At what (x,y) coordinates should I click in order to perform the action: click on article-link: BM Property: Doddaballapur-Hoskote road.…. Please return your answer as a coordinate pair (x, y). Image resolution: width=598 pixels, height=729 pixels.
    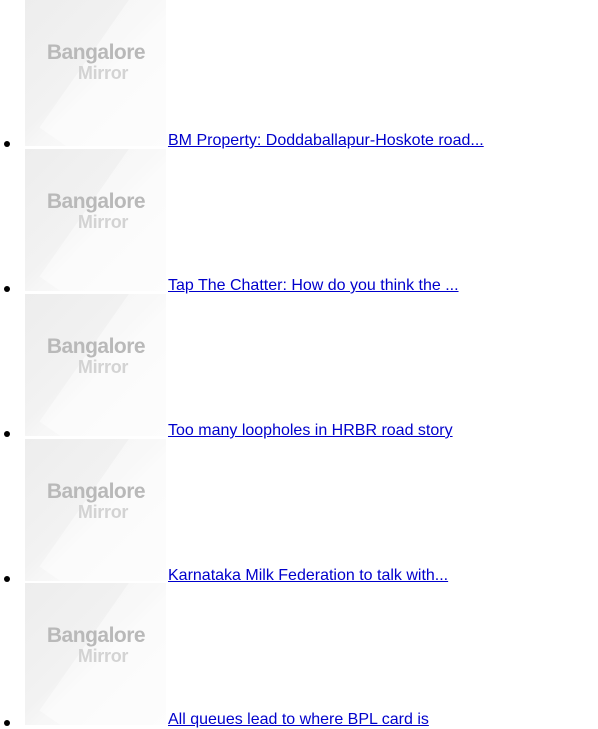
    Looking at the image, I should click on (326, 140).